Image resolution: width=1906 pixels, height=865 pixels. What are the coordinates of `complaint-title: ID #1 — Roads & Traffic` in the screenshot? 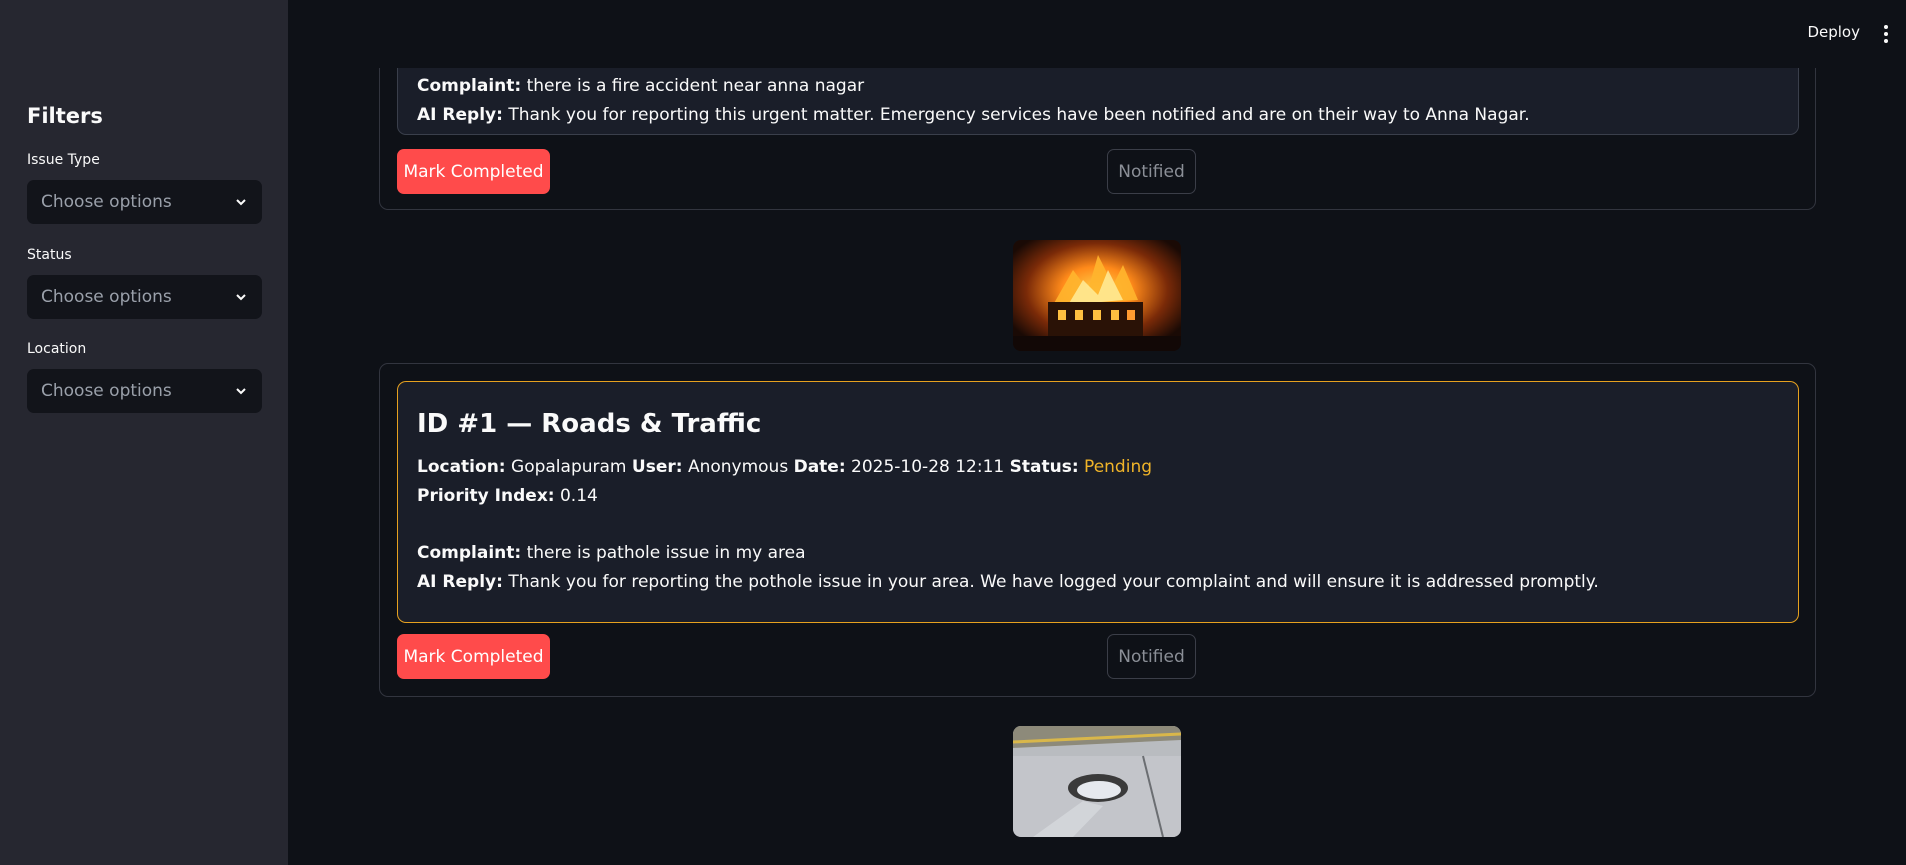 It's located at (589, 424).